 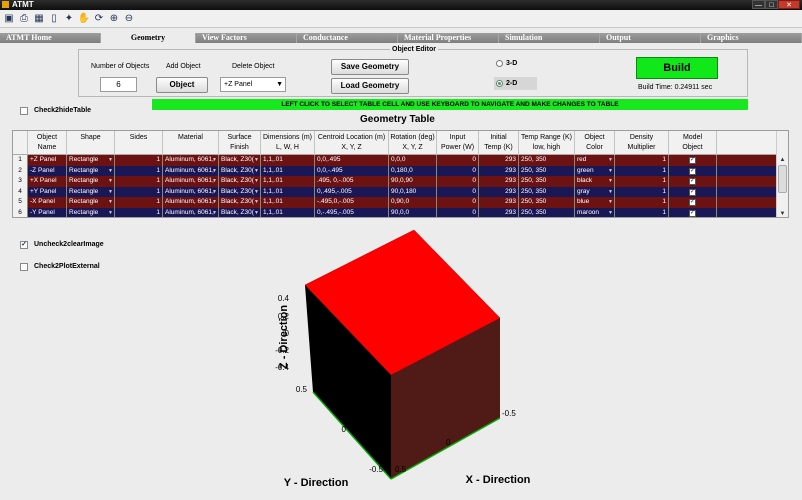 What do you see at coordinates (499, 143) in the screenshot?
I see `column-header: Initial Temp (K)` at bounding box center [499, 143].